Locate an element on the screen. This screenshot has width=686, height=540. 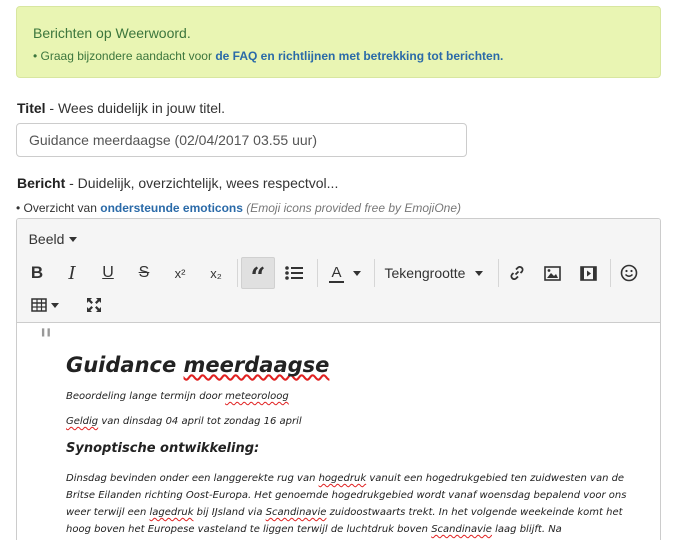
style-menu-label: Beeld is located at coordinates (46, 239).